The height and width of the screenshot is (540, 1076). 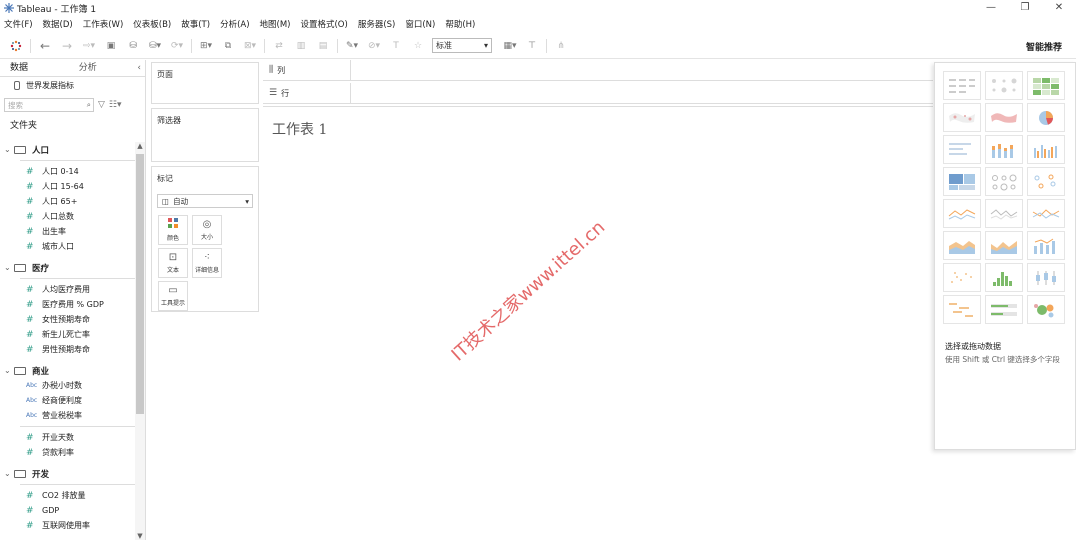 I want to click on field-item: # 女性预期寿命, so click(x=67, y=319).